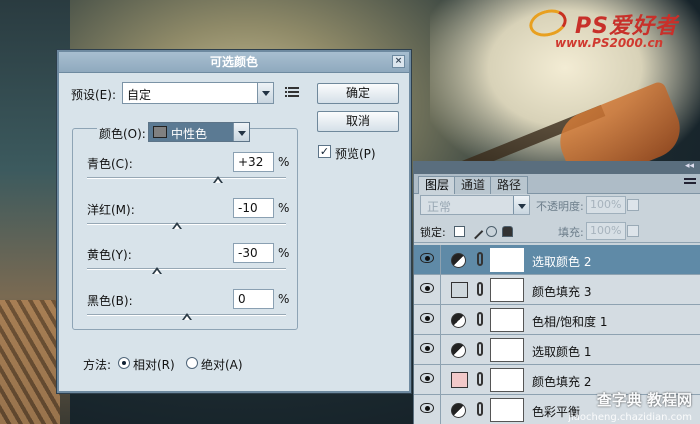 The image size is (700, 424). What do you see at coordinates (509, 185) in the screenshot?
I see `tab-paths: 路径` at bounding box center [509, 185].